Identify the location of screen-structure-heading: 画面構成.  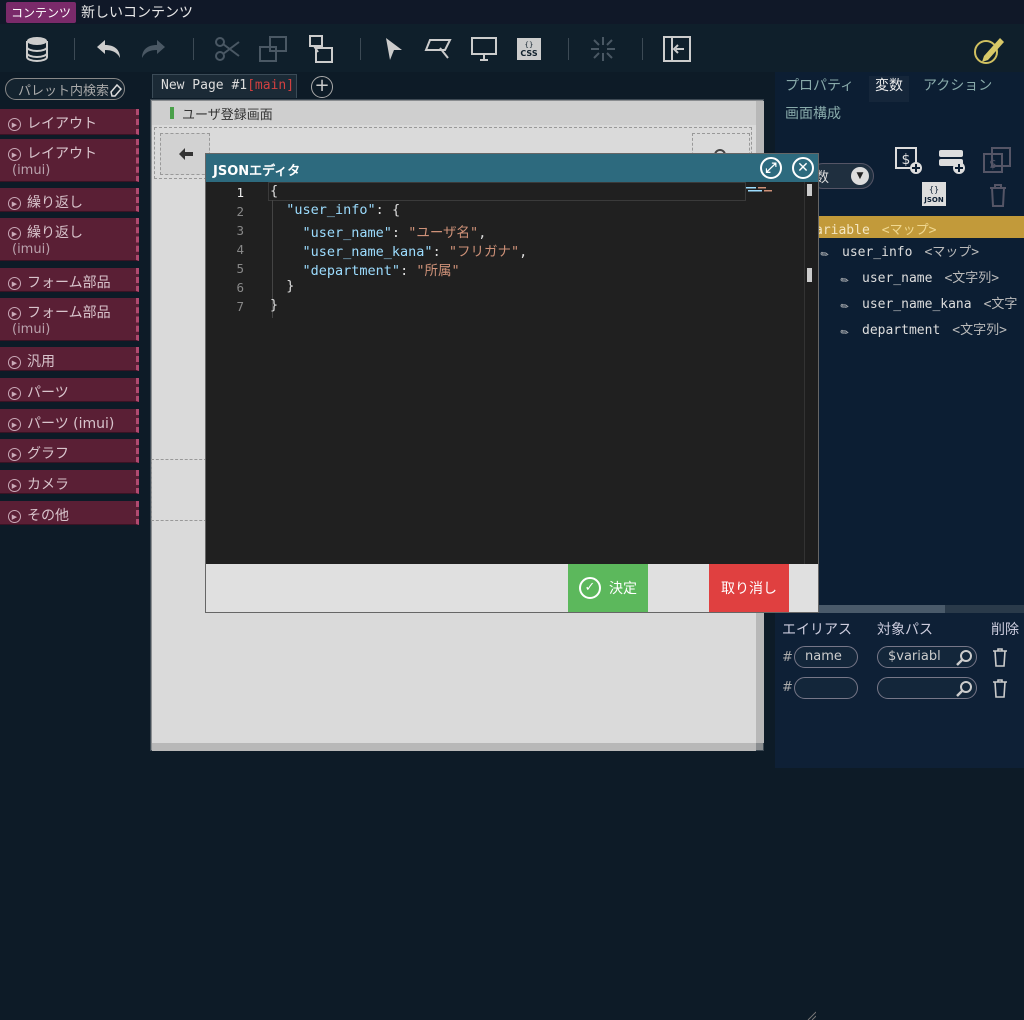
(813, 114).